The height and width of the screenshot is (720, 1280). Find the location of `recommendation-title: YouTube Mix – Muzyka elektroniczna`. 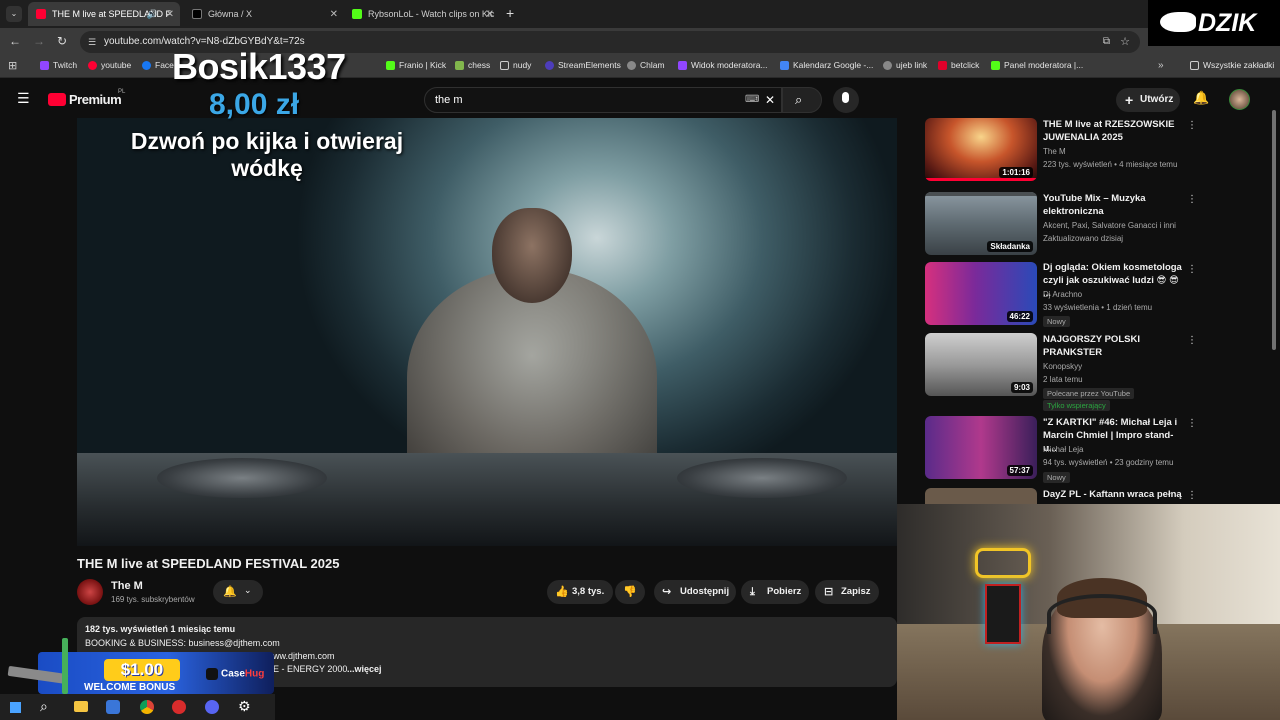

recommendation-title: YouTube Mix – Muzyka elektroniczna is located at coordinates (1094, 205).